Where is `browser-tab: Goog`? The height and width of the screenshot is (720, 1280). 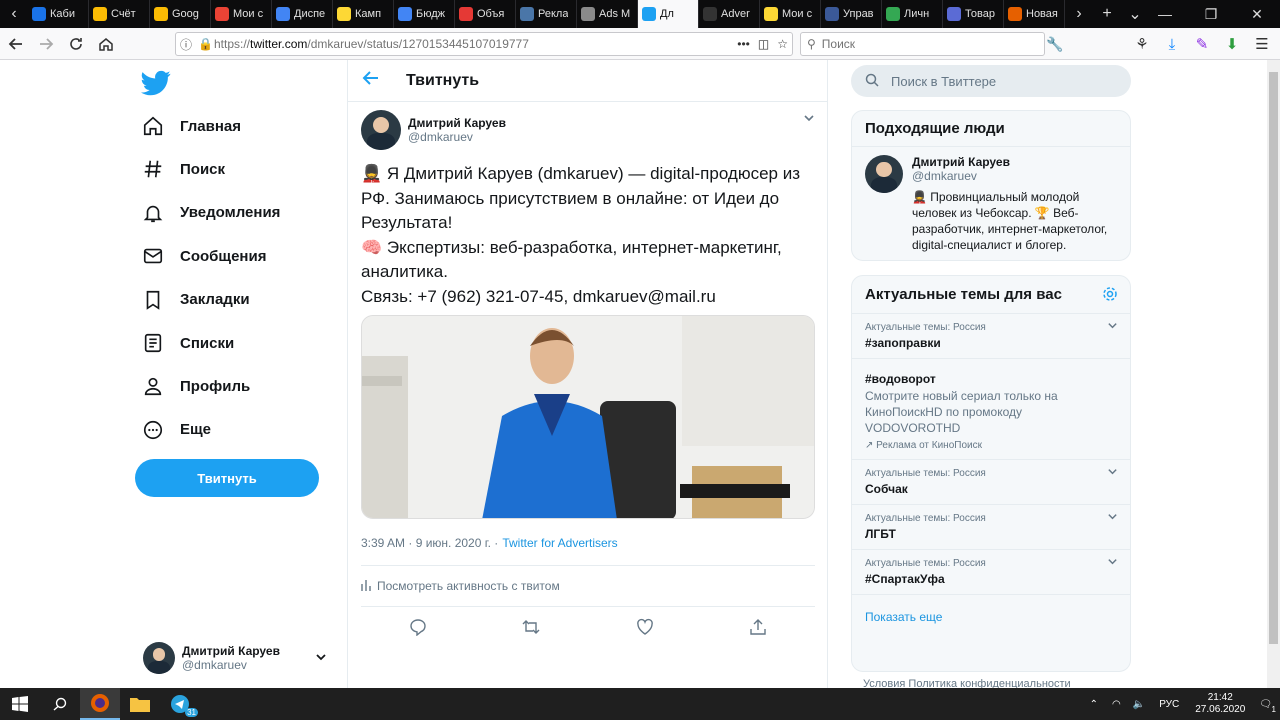 browser-tab: Goog is located at coordinates (180, 14).